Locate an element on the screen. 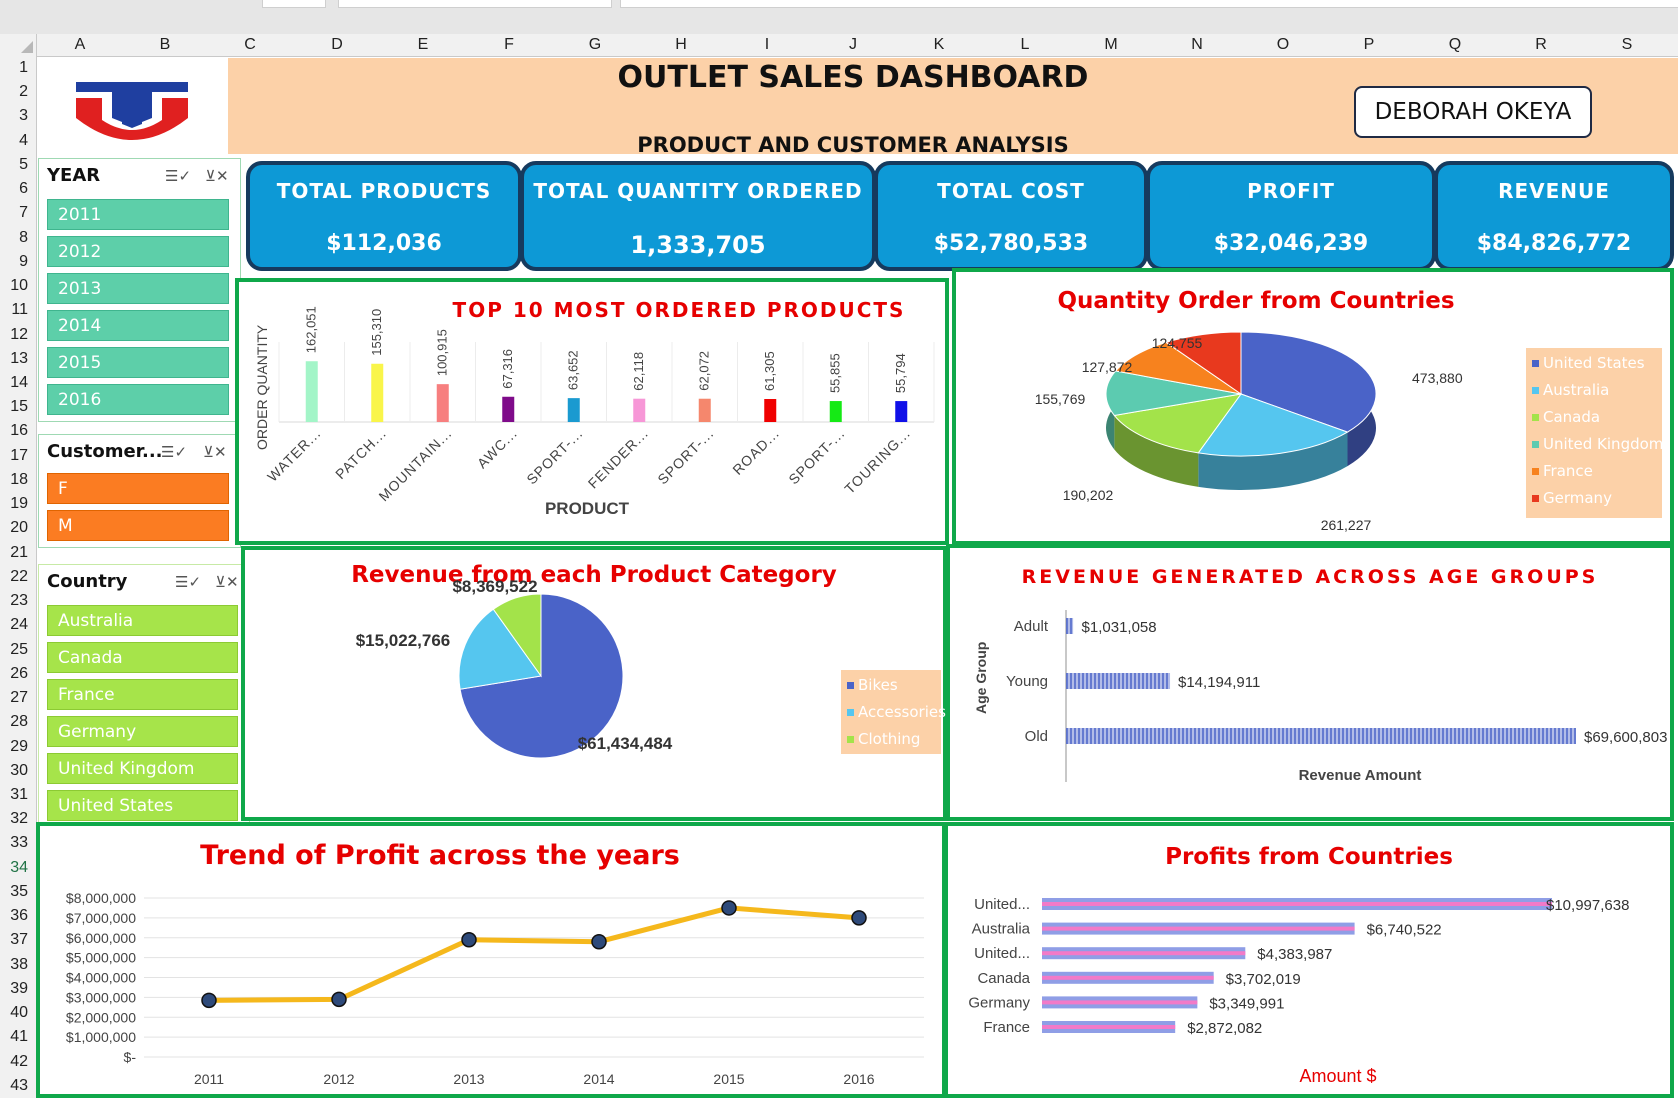 The width and height of the screenshot is (1678, 1098). row-header: 22 is located at coordinates (14, 577).